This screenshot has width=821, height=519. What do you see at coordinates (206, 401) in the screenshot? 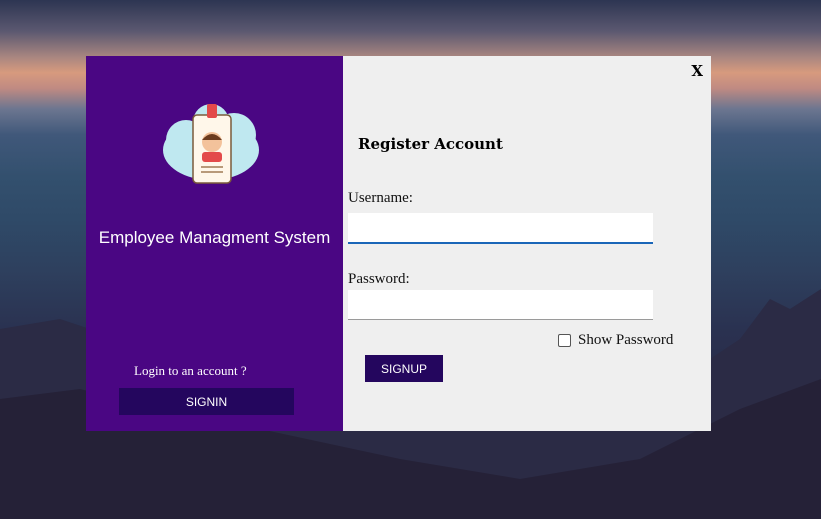
I see `signin-button: SIGNIN` at bounding box center [206, 401].